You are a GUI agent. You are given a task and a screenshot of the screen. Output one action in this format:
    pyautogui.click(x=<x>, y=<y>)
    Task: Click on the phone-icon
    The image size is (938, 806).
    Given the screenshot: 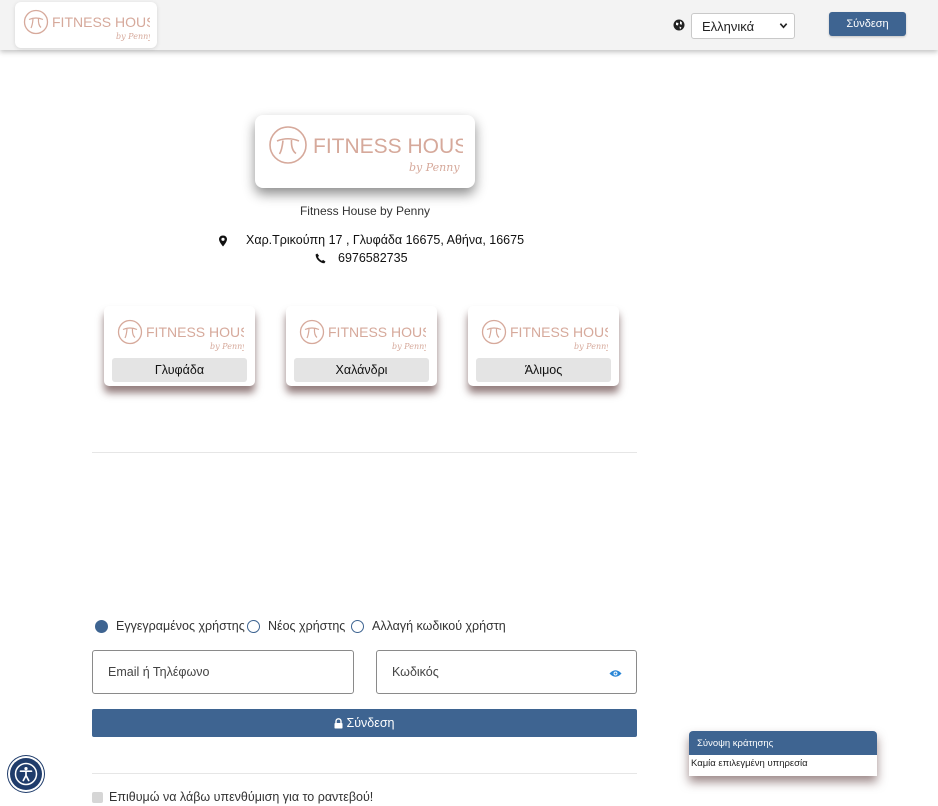 What is the action you would take?
    pyautogui.click(x=320, y=258)
    